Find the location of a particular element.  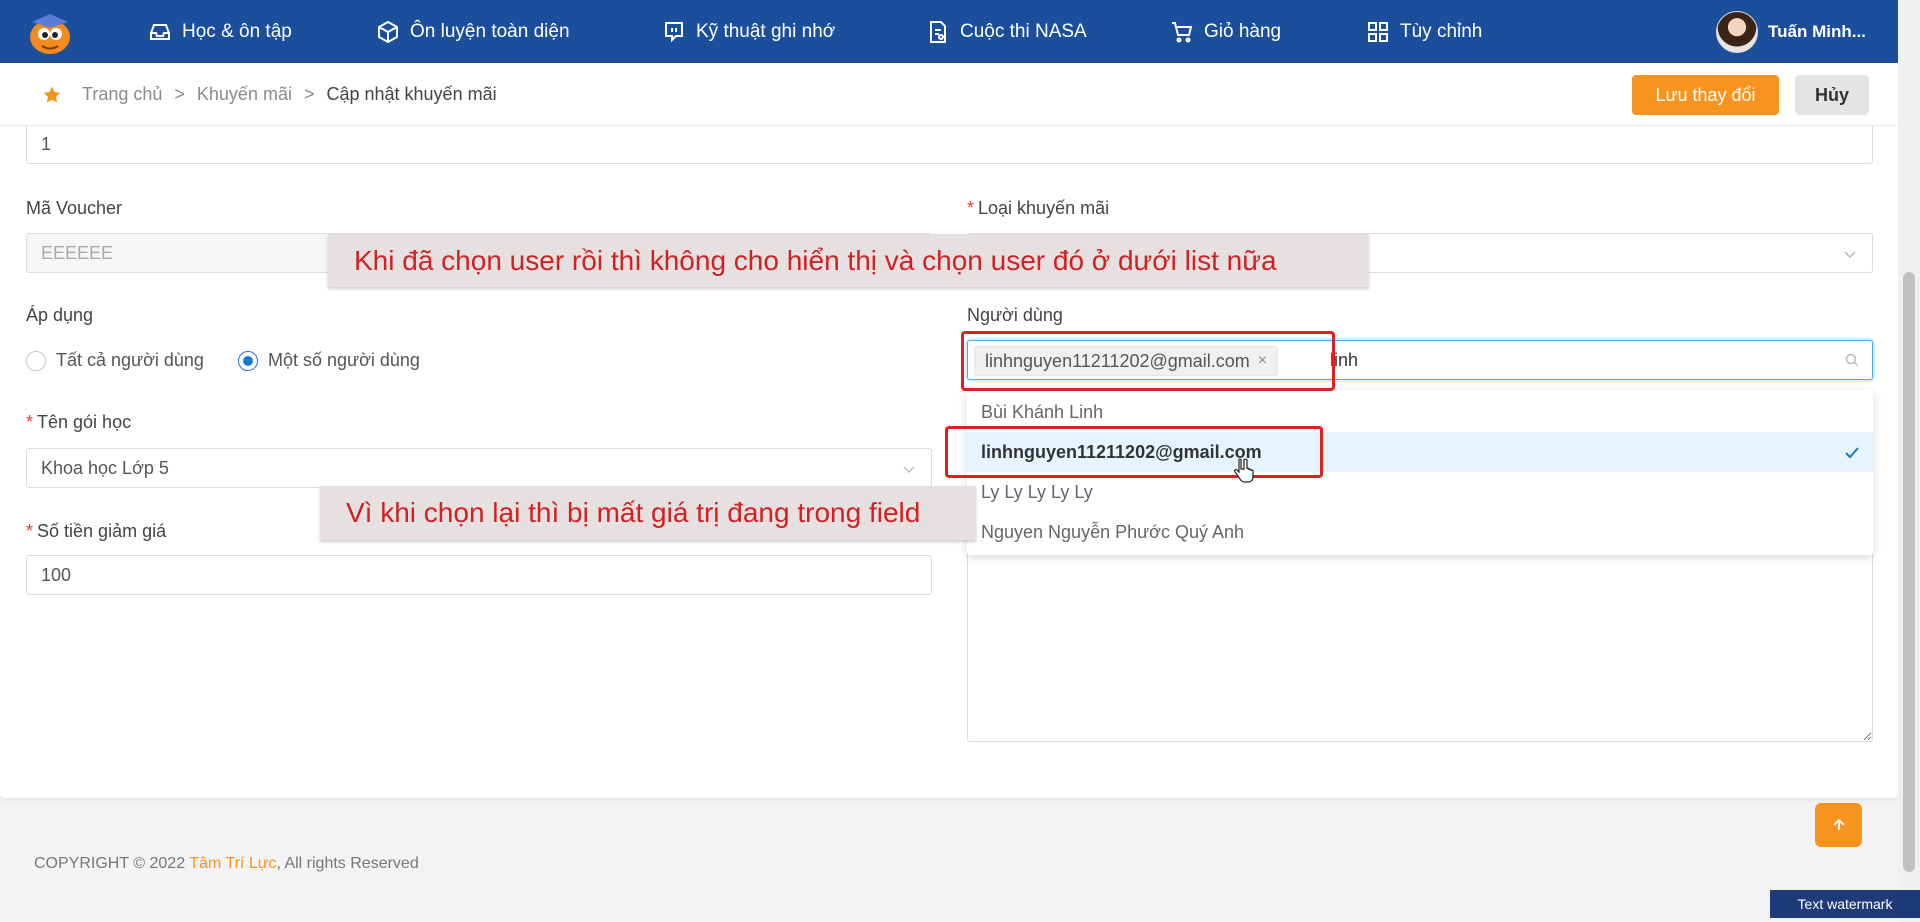

description-textarea is located at coordinates (1420, 641).